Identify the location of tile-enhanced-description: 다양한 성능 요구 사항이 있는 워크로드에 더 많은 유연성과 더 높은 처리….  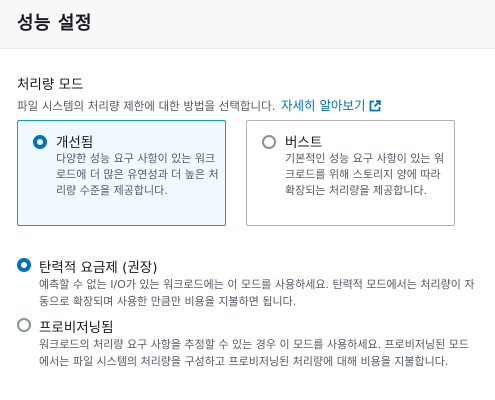
(137, 174).